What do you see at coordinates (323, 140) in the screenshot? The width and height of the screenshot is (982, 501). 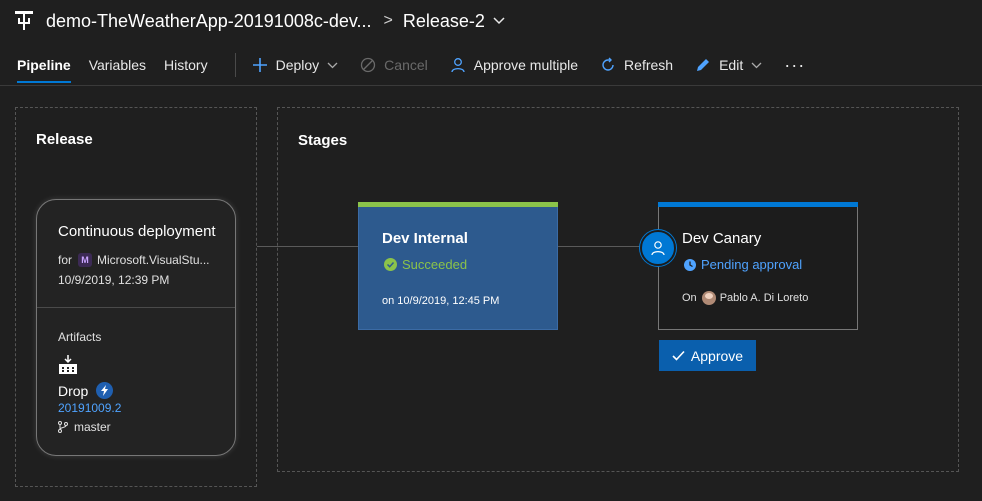 I see `stages-panel-title: Stages` at bounding box center [323, 140].